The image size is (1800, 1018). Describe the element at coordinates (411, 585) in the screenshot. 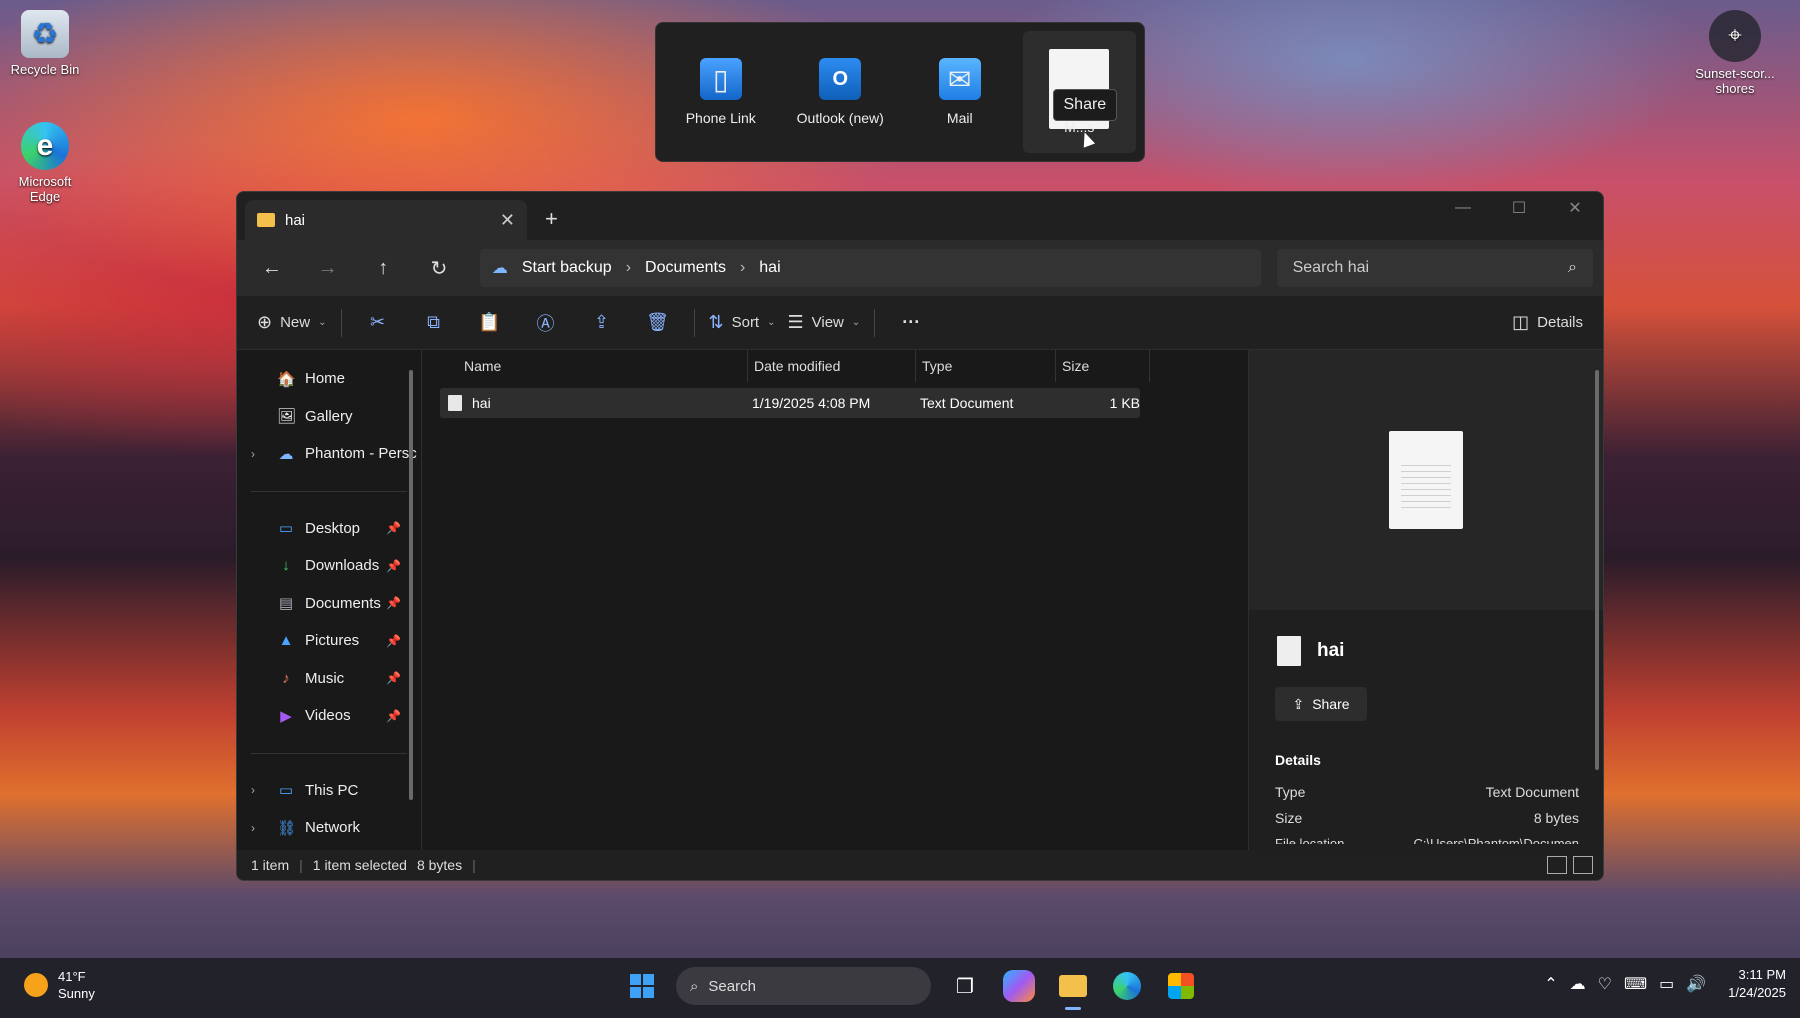

I see `sidebar-scrollbar` at that location.